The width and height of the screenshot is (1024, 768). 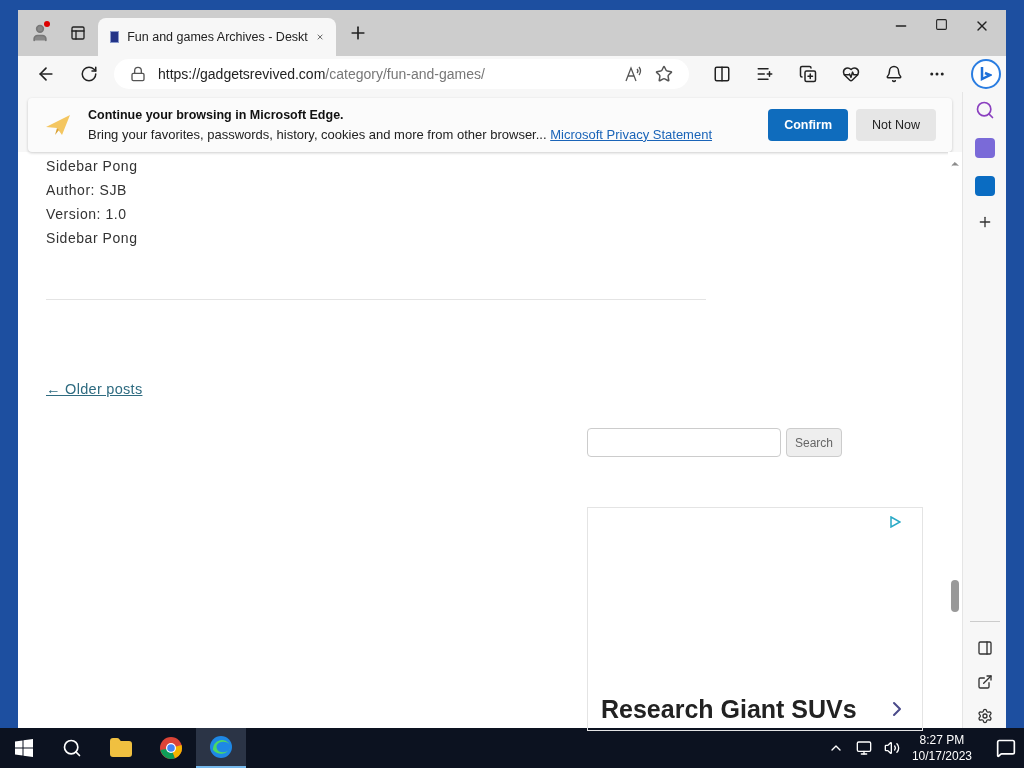 I want to click on privacy-link: Microsoft Privacy Statement, so click(x=631, y=134).